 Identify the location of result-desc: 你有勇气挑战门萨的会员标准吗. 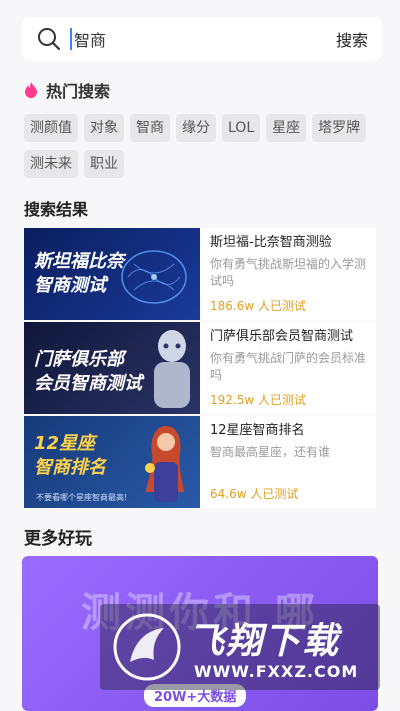
(288, 366).